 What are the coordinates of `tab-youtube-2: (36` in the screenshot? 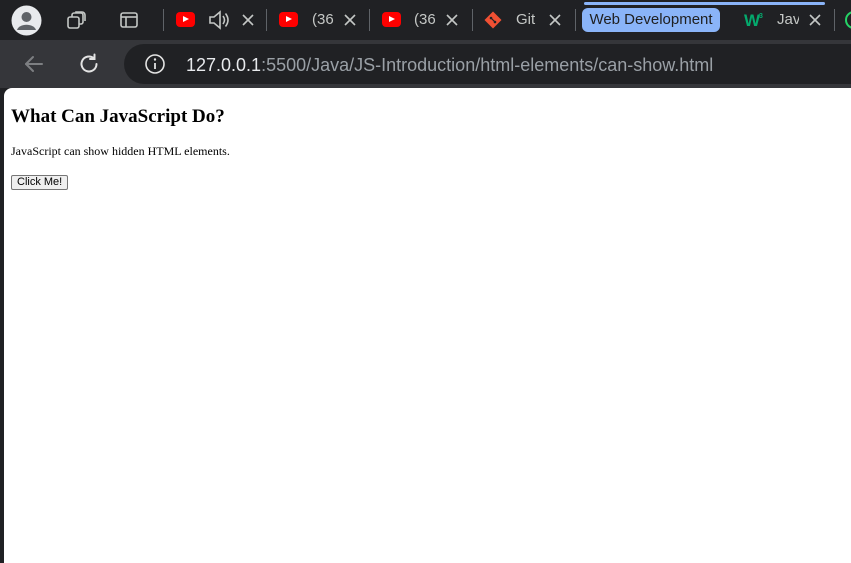 It's located at (319, 20).